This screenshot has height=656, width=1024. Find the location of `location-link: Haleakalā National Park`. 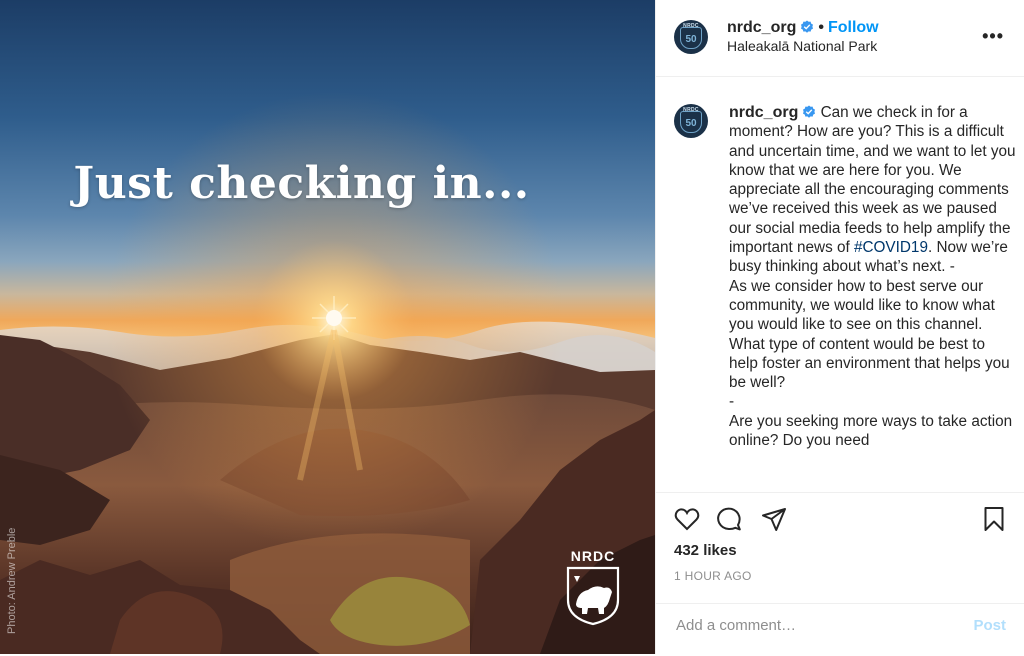

location-link: Haleakalā National Park is located at coordinates (802, 46).